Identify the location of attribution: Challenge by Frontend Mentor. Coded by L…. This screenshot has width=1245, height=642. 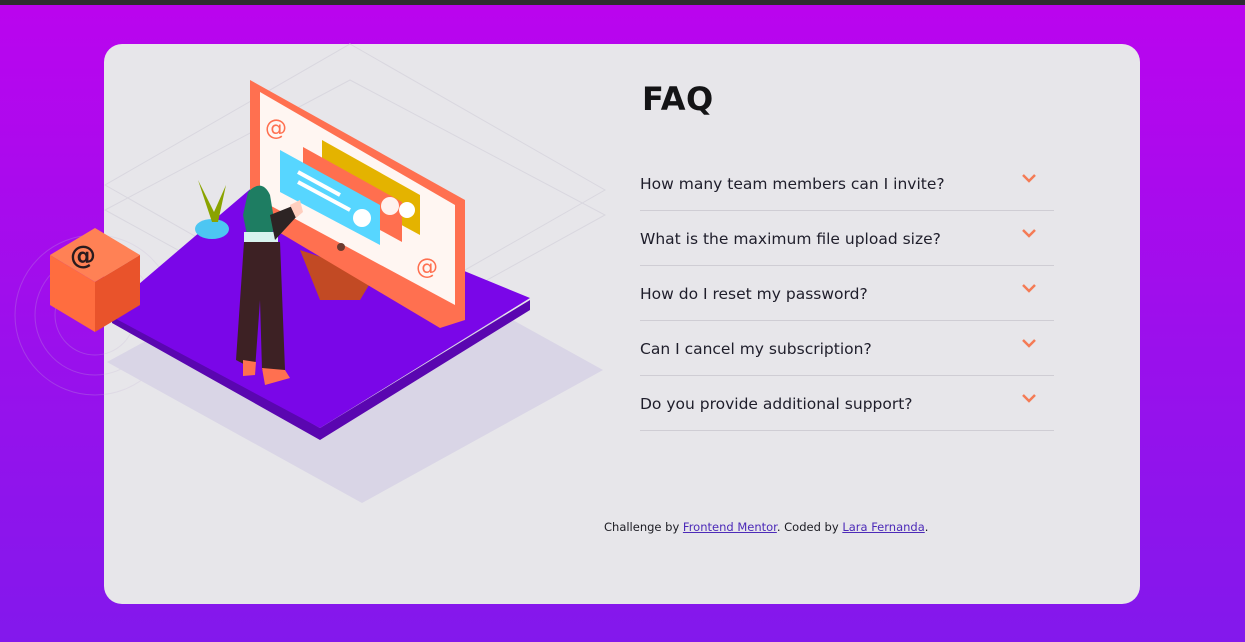
(622, 527).